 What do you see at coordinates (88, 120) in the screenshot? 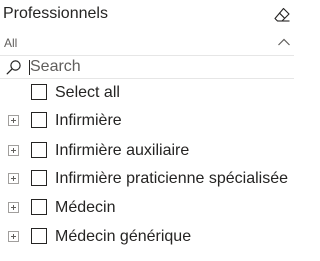
I see `item-label: Infirmière` at bounding box center [88, 120].